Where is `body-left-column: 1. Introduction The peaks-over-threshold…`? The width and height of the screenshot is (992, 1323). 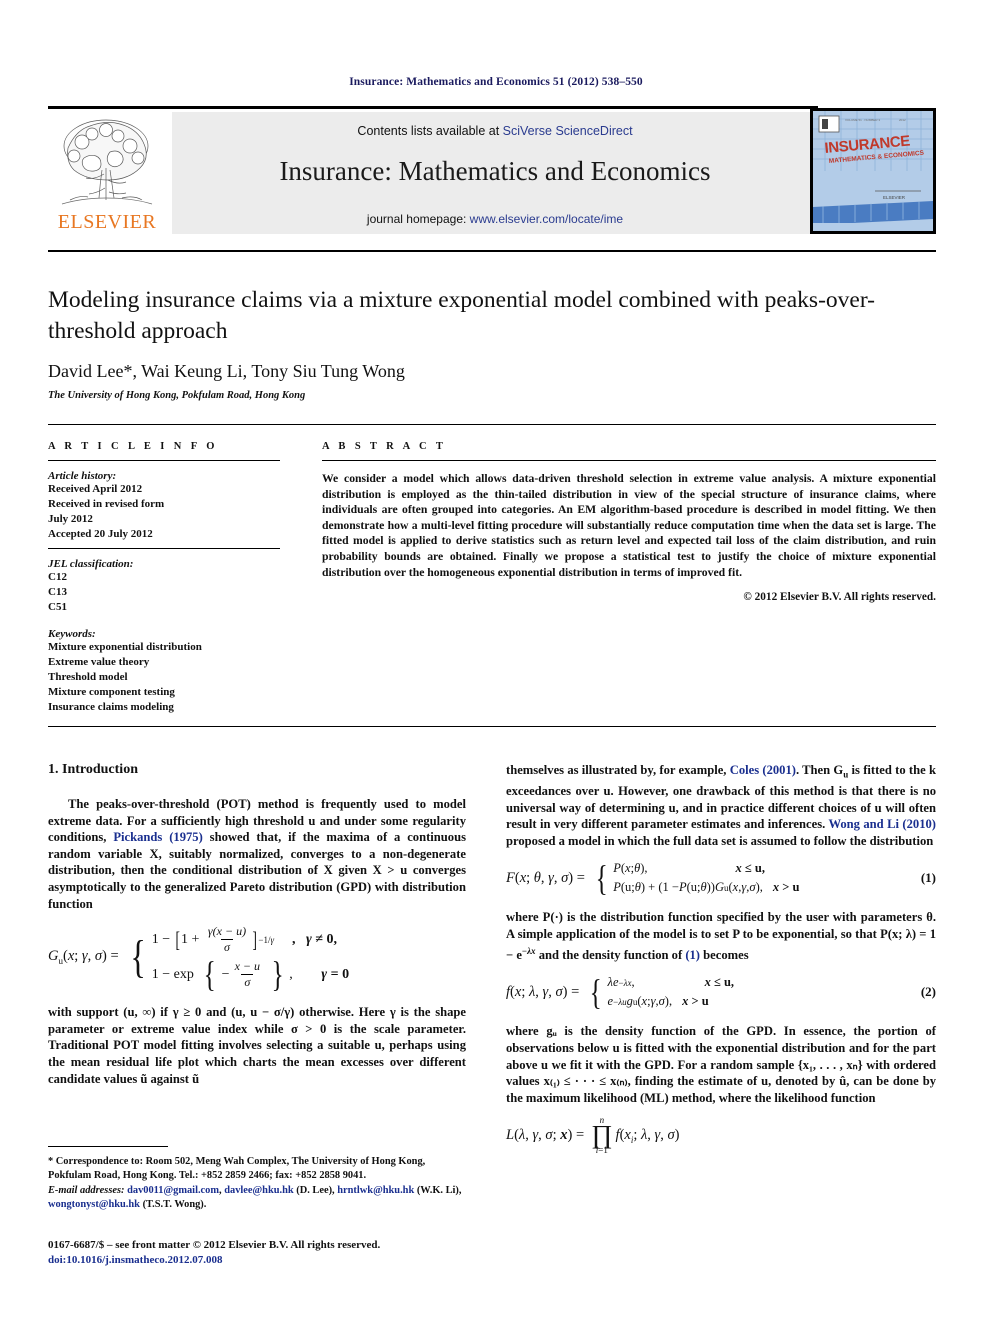
body-left-column: 1. Introduction The peaks-over-threshold… is located at coordinates (257, 927).